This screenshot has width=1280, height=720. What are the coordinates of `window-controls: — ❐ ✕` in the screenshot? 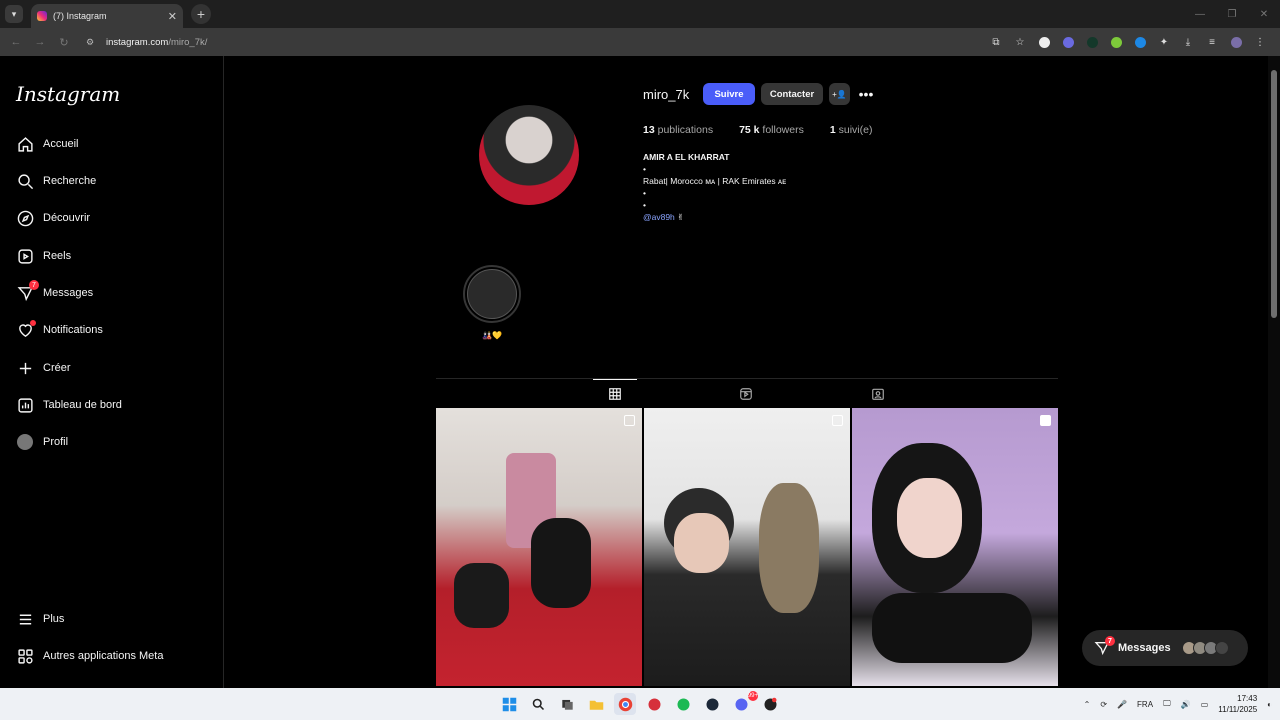 It's located at (1232, 14).